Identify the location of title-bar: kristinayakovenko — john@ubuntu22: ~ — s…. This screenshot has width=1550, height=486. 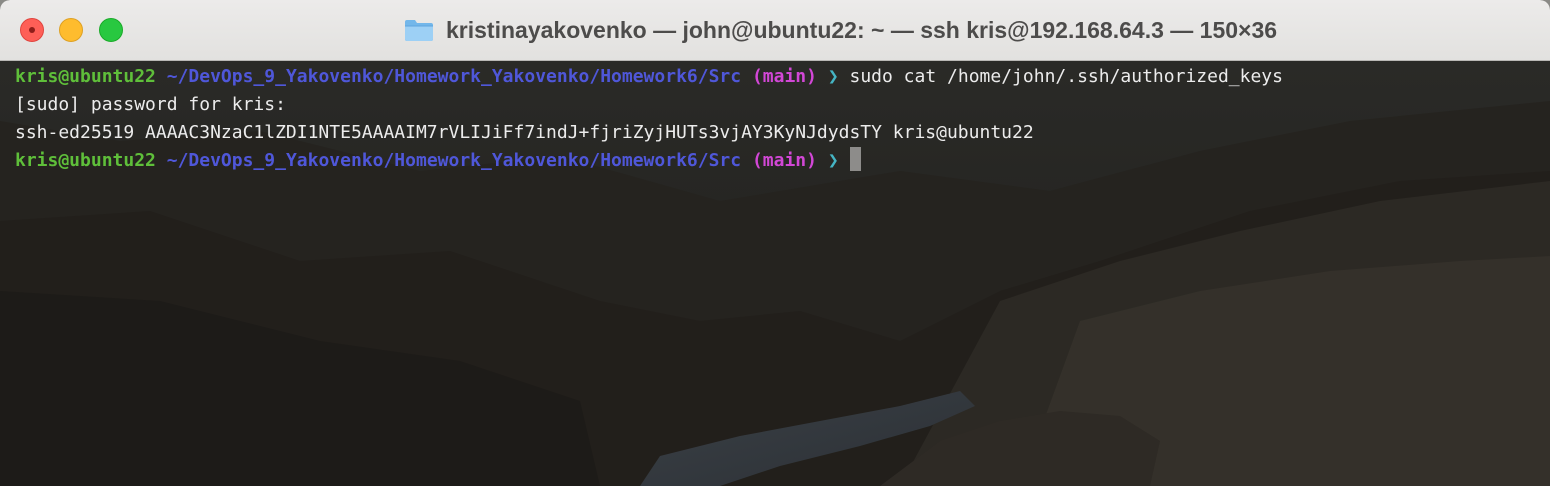
(775, 30).